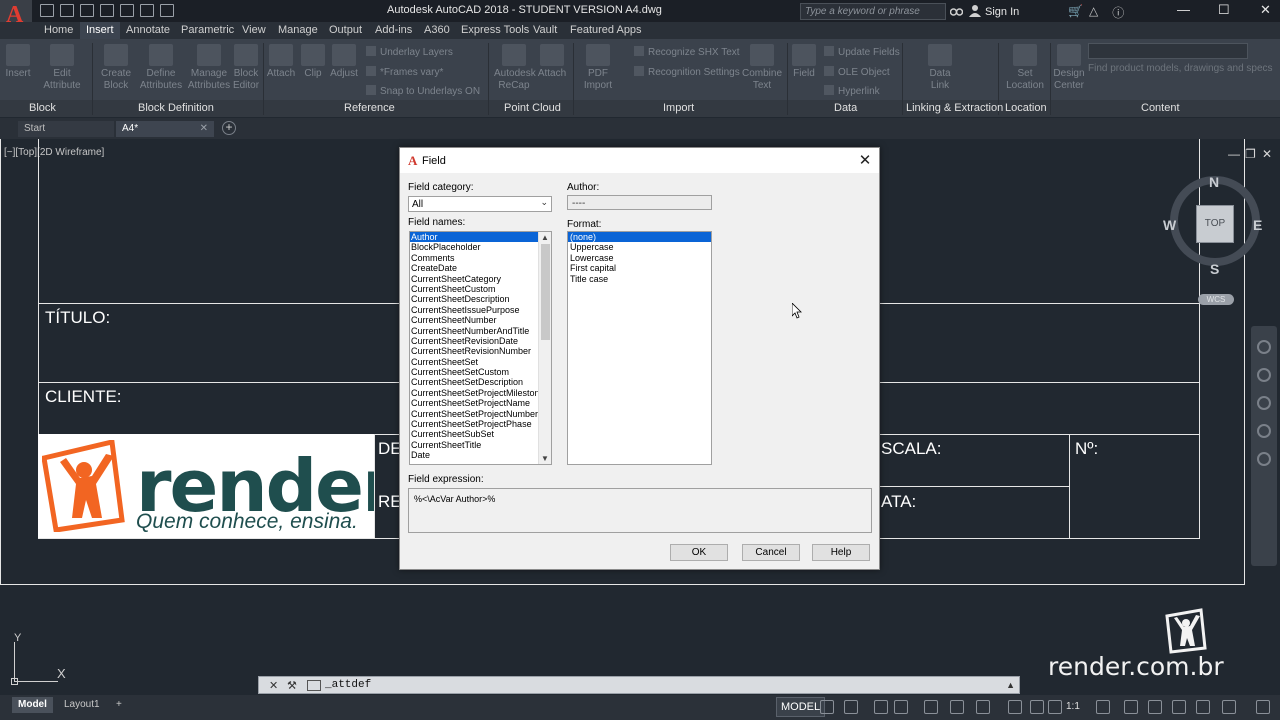 The width and height of the screenshot is (1280, 720). I want to click on attach-point-cloud-button: Attach, so click(552, 62).